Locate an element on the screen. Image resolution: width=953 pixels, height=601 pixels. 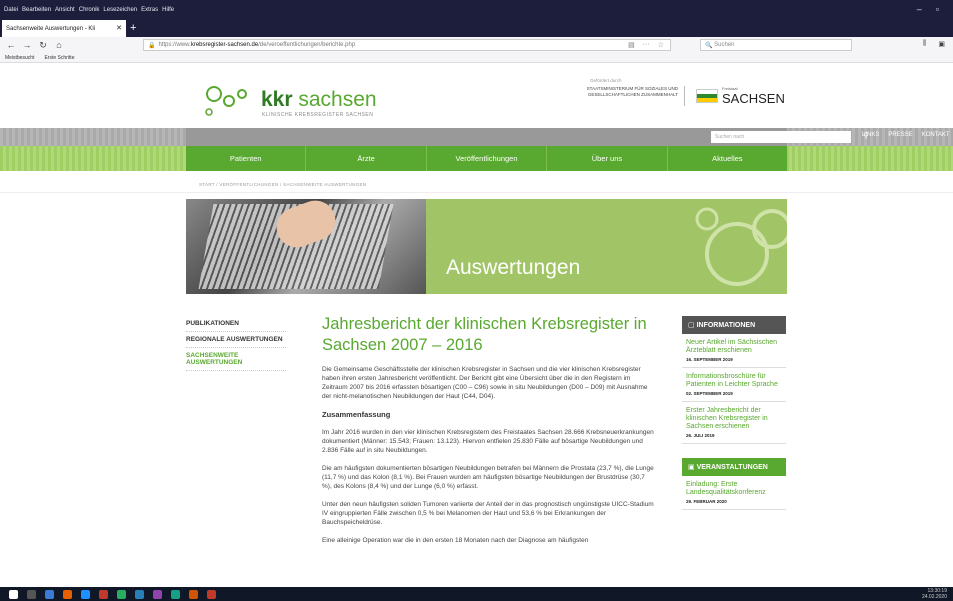
edge-icon is located at coordinates (85, 594).